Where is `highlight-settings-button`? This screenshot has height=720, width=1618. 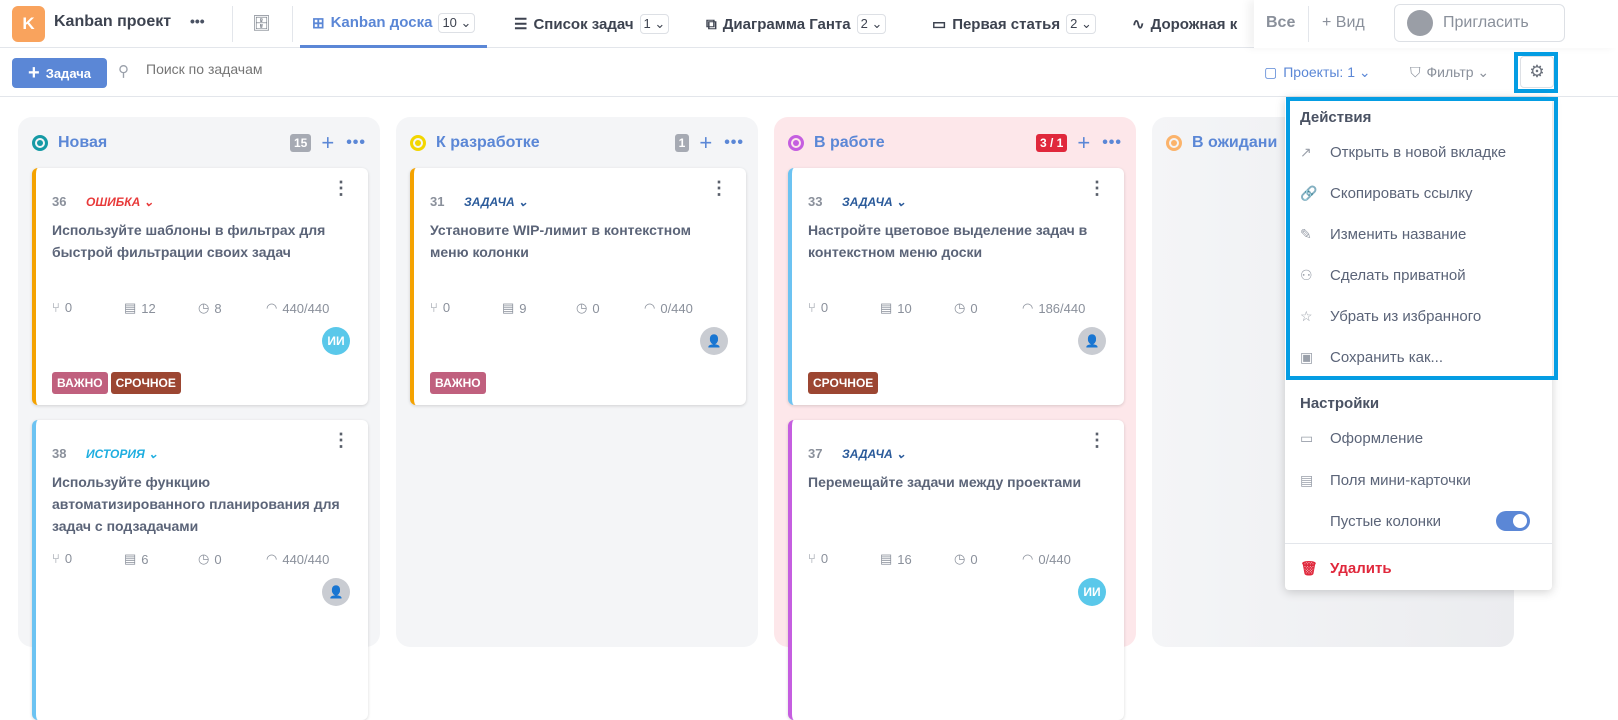 highlight-settings-button is located at coordinates (1536, 72).